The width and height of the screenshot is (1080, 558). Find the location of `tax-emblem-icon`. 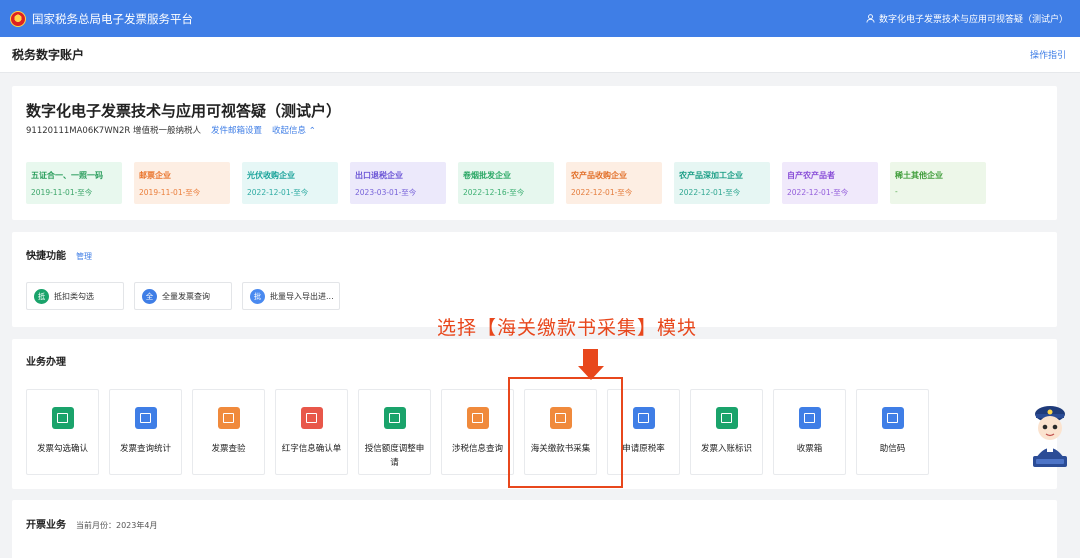

tax-emblem-icon is located at coordinates (18, 18).